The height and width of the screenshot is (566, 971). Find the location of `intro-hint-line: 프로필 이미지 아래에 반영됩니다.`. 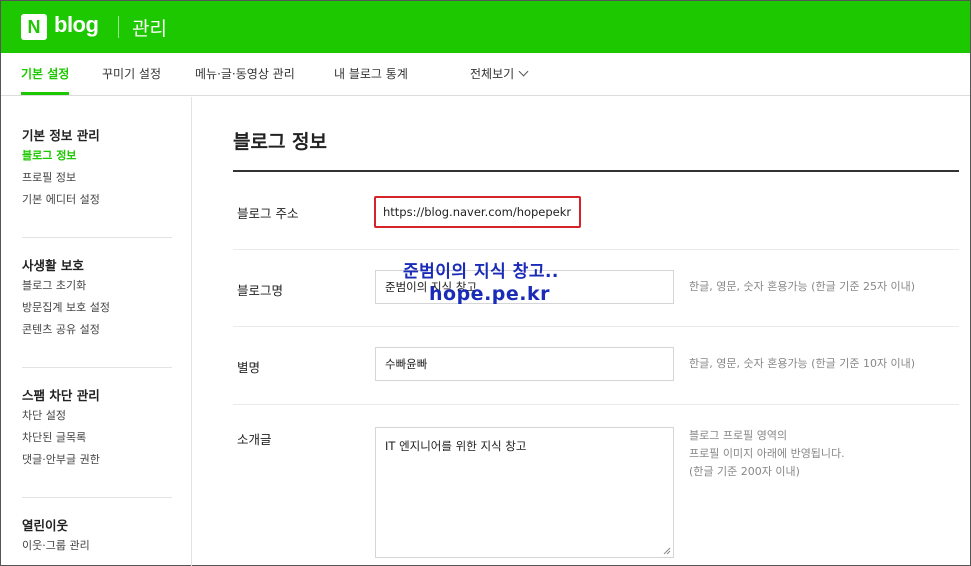

intro-hint-line: 프로필 이미지 아래에 반영됩니다. is located at coordinates (767, 453).